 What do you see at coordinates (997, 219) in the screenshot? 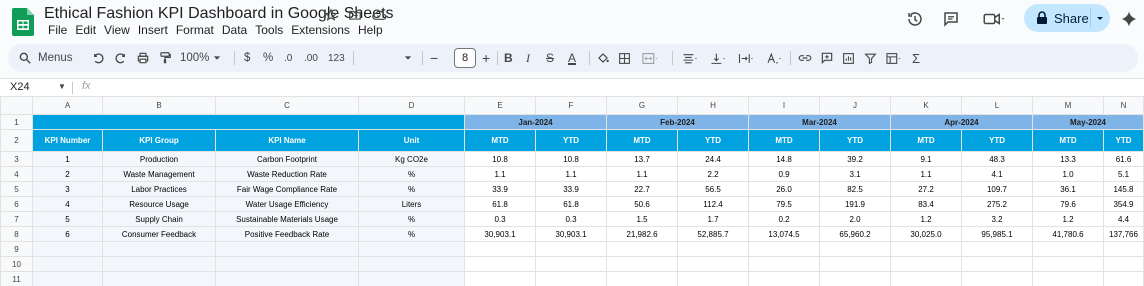
I see `value-cell: 3.2` at bounding box center [997, 219].